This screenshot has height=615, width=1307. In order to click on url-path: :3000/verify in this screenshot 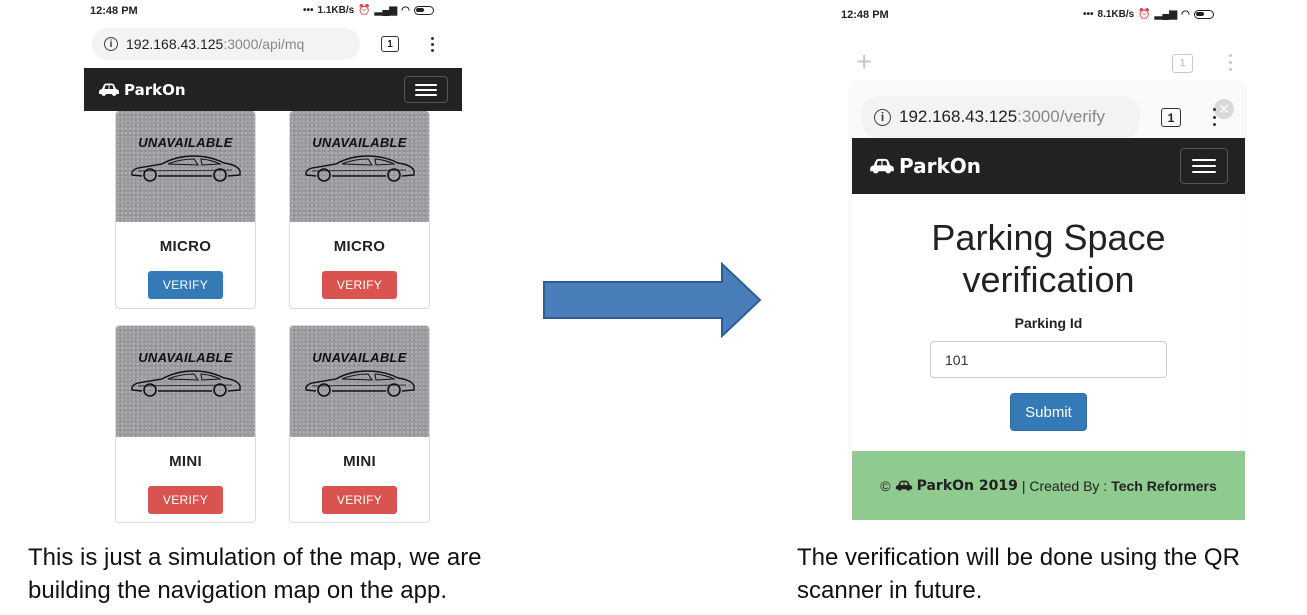, I will do `click(1061, 116)`.